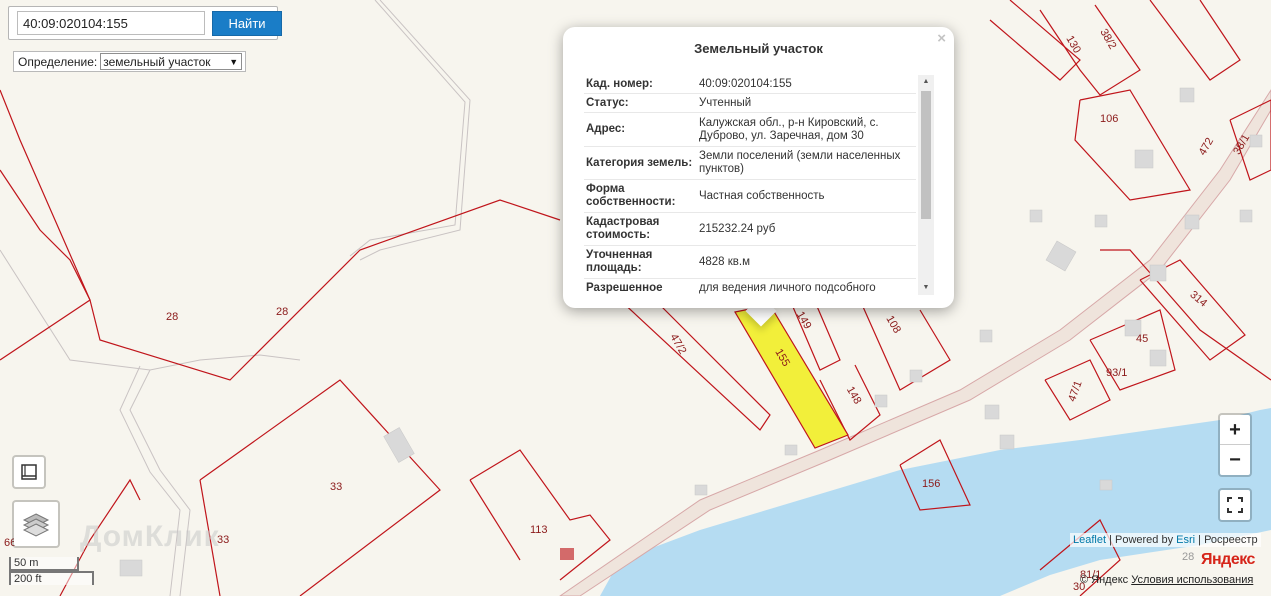 The width and height of the screenshot is (1271, 596). I want to click on yandex-logo: Яндекс, so click(1228, 559).